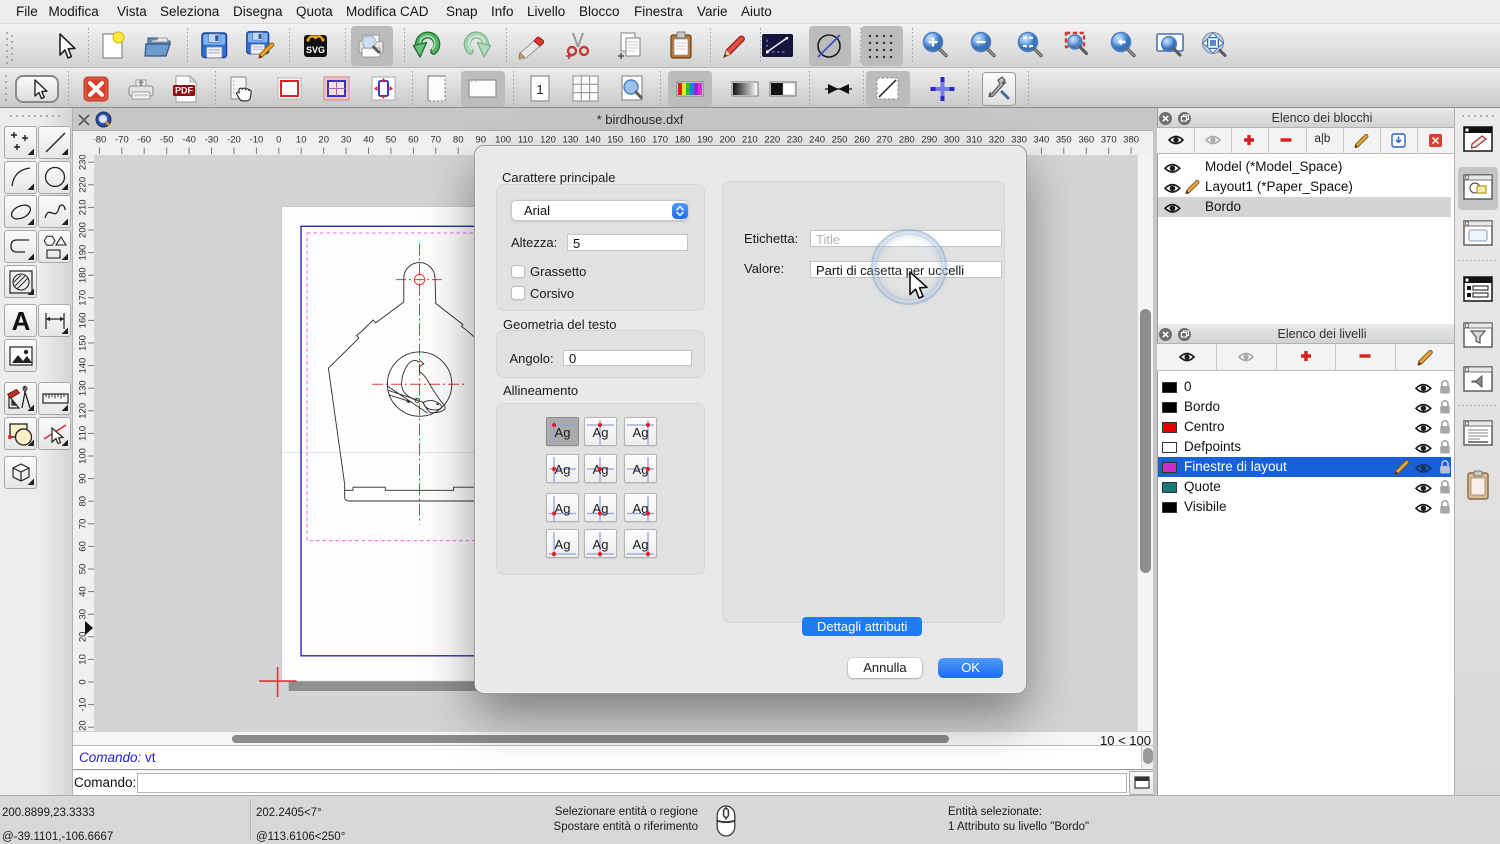  What do you see at coordinates (997, 140) in the screenshot?
I see `svg-text: 320` at bounding box center [997, 140].